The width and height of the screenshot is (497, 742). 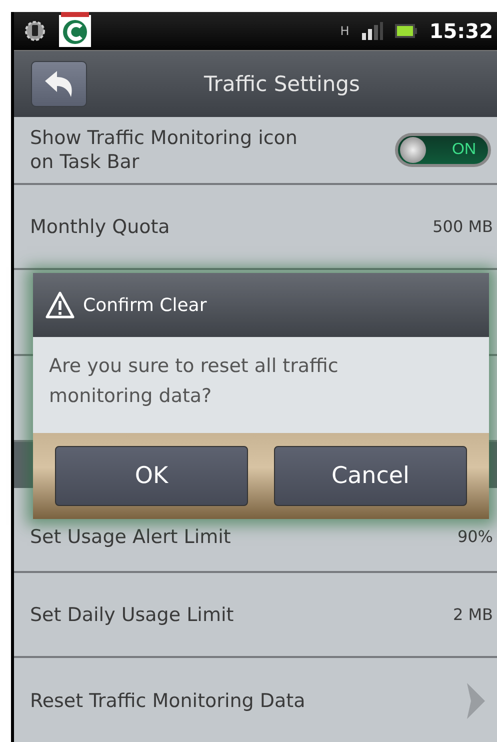 I want to click on toggle-switch: ON, so click(x=443, y=150).